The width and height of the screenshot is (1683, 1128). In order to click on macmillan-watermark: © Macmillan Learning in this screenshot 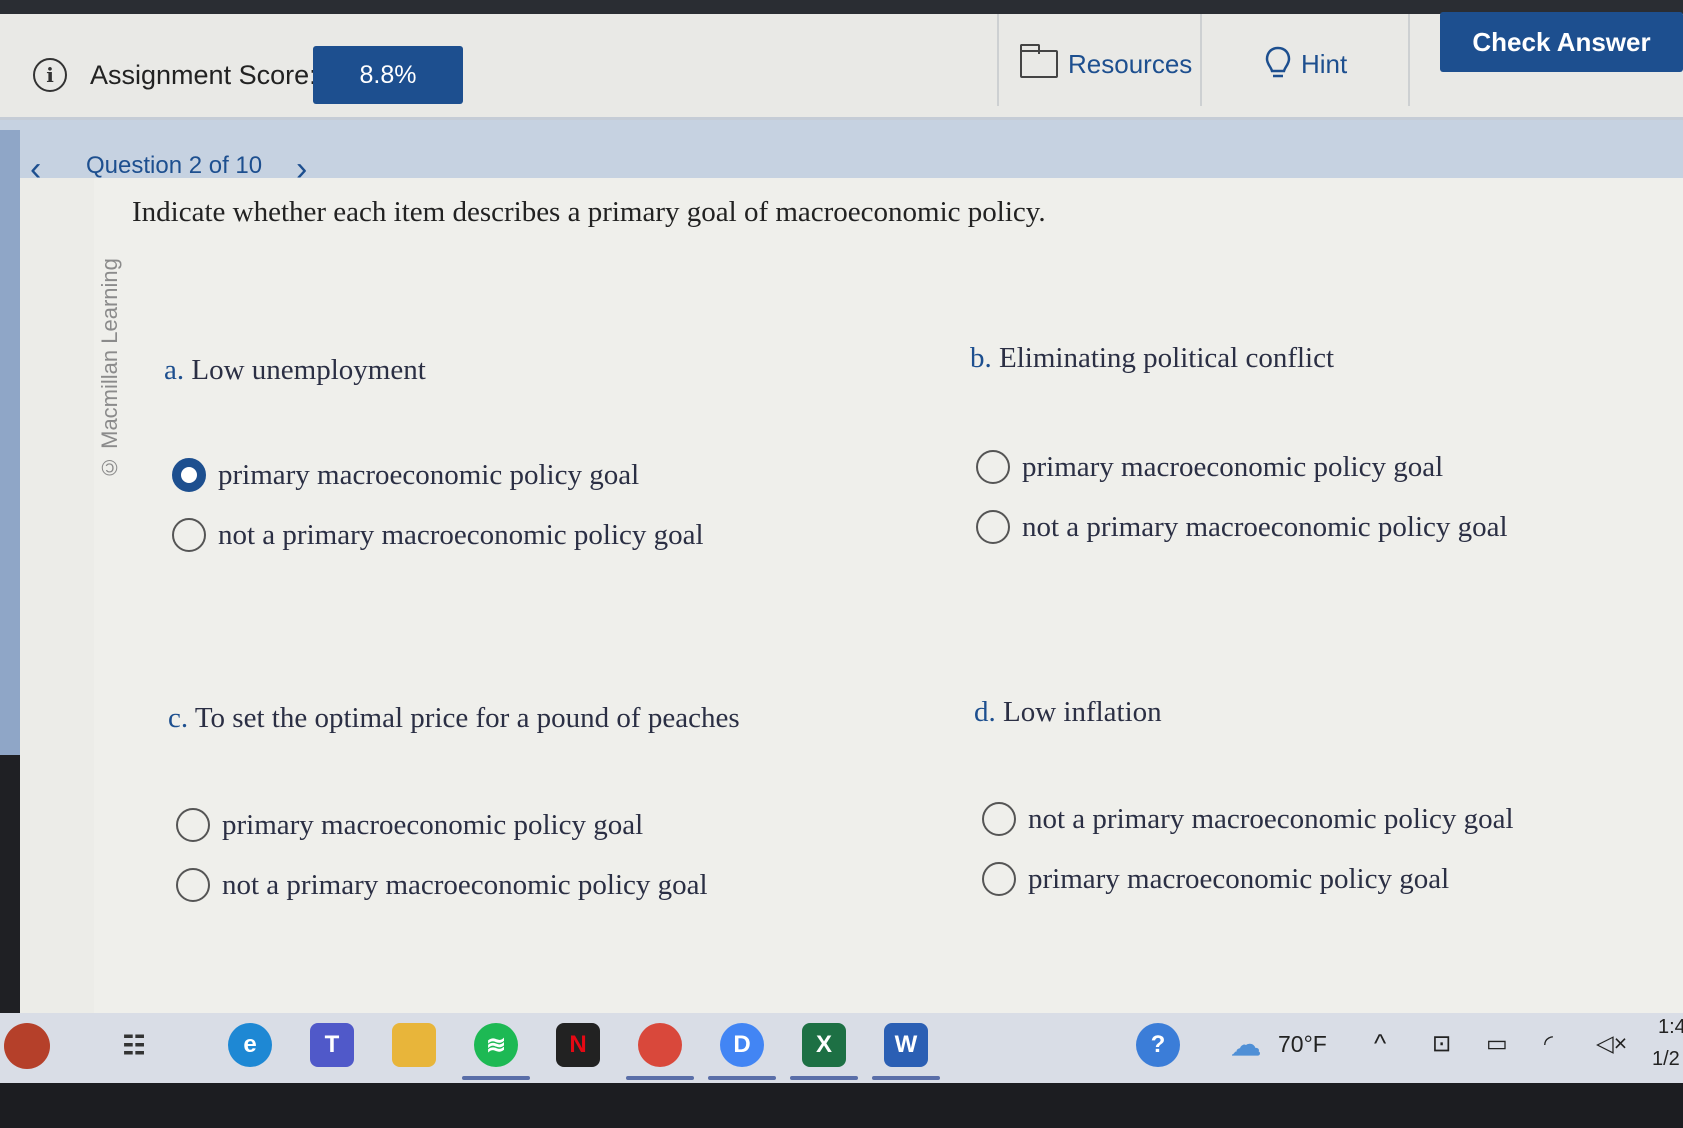, I will do `click(109, 369)`.